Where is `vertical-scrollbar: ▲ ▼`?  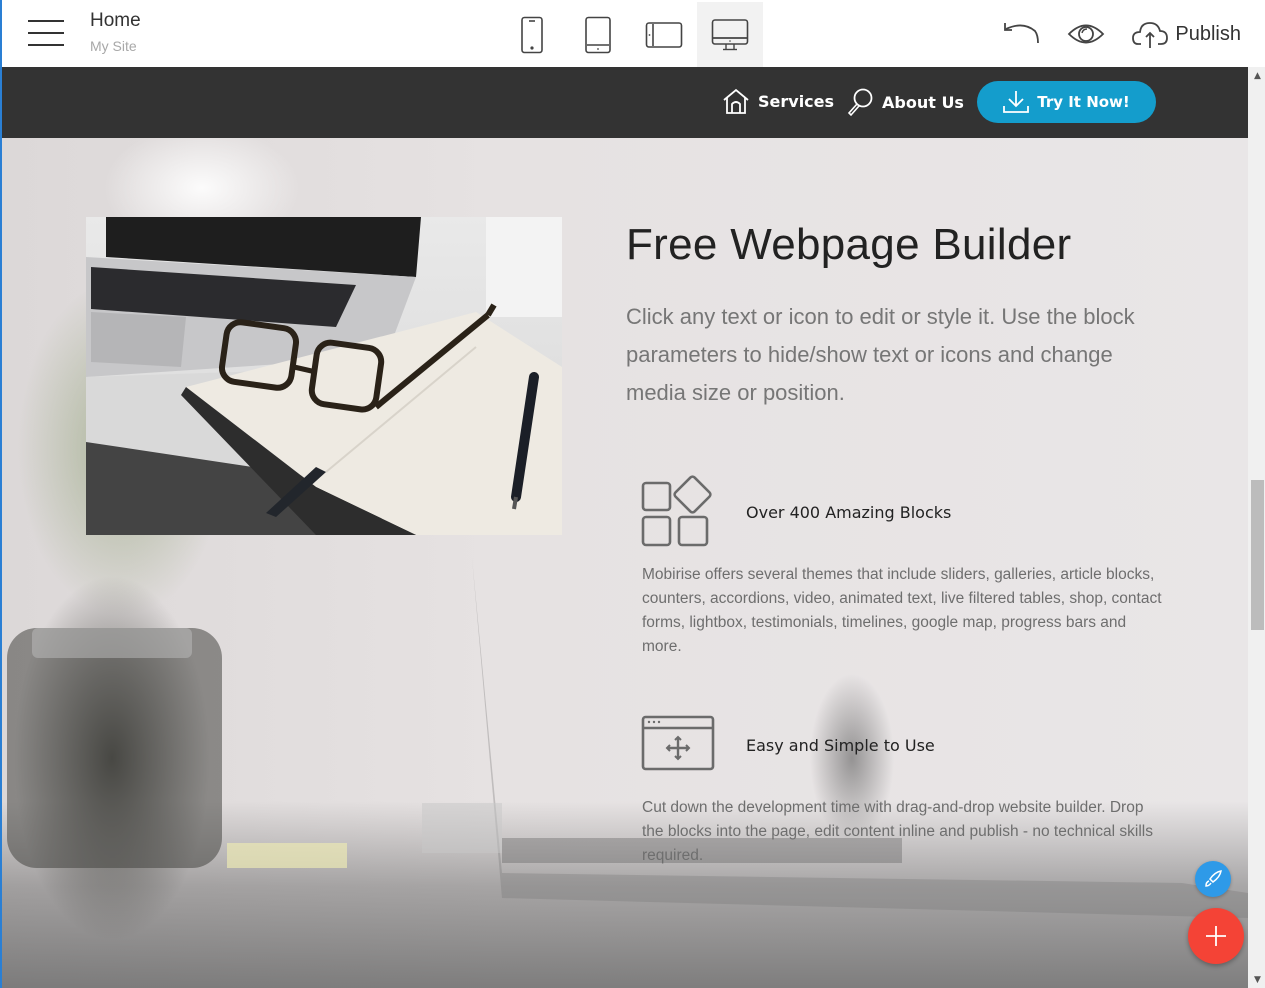
vertical-scrollbar: ▲ ▼ is located at coordinates (1256, 527).